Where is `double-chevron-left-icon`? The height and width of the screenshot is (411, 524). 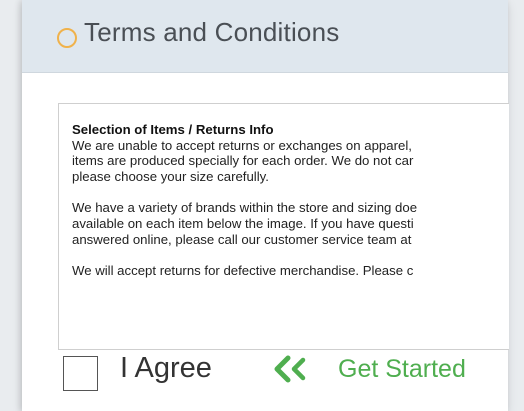
double-chevron-left-icon is located at coordinates (290, 369).